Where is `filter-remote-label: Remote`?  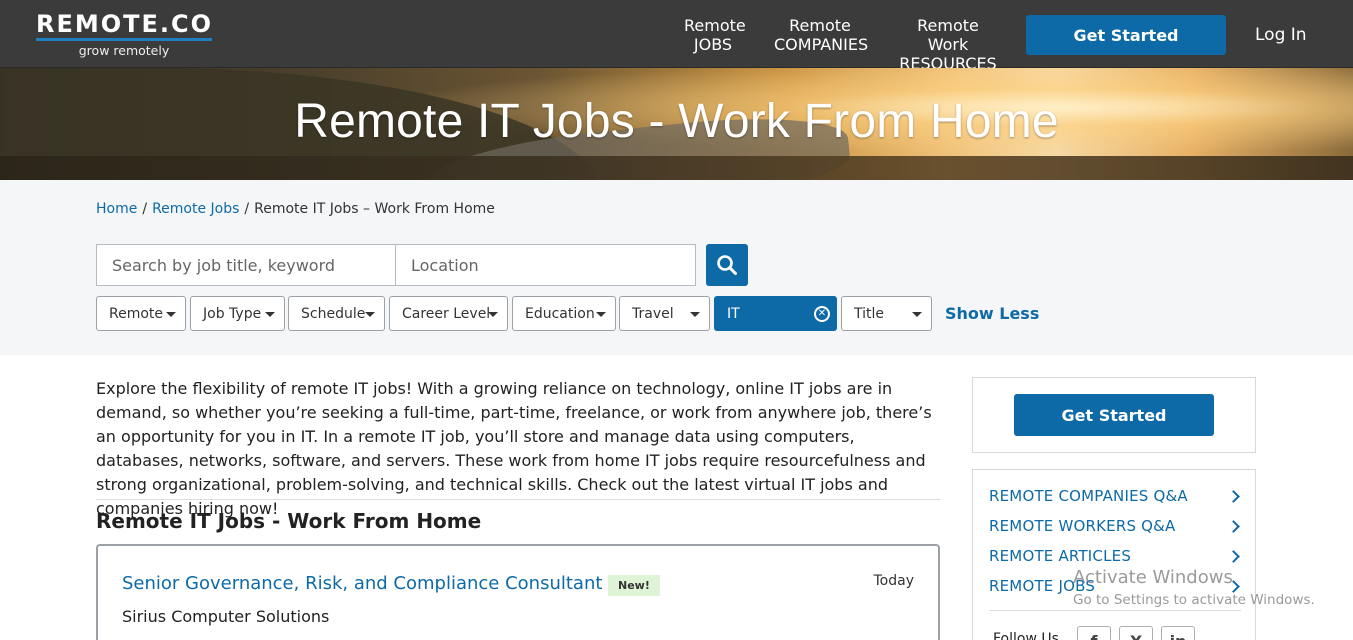 filter-remote-label: Remote is located at coordinates (136, 313).